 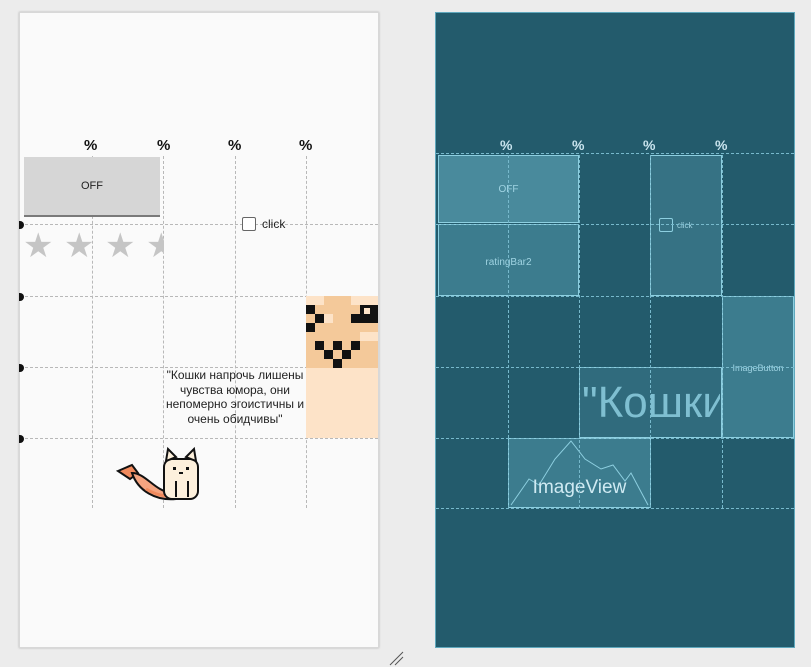 I want to click on blueprint-image-button-label: ImageButton, so click(x=758, y=368).